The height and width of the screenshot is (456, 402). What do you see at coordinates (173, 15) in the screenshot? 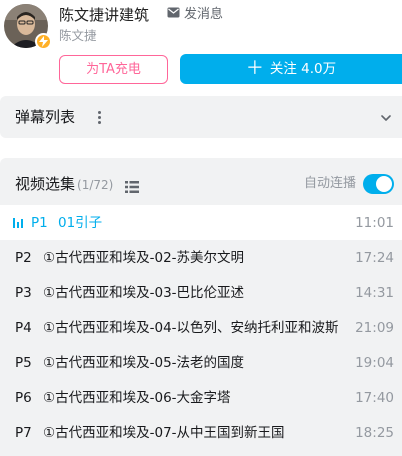
I see `envelope-icon` at bounding box center [173, 15].